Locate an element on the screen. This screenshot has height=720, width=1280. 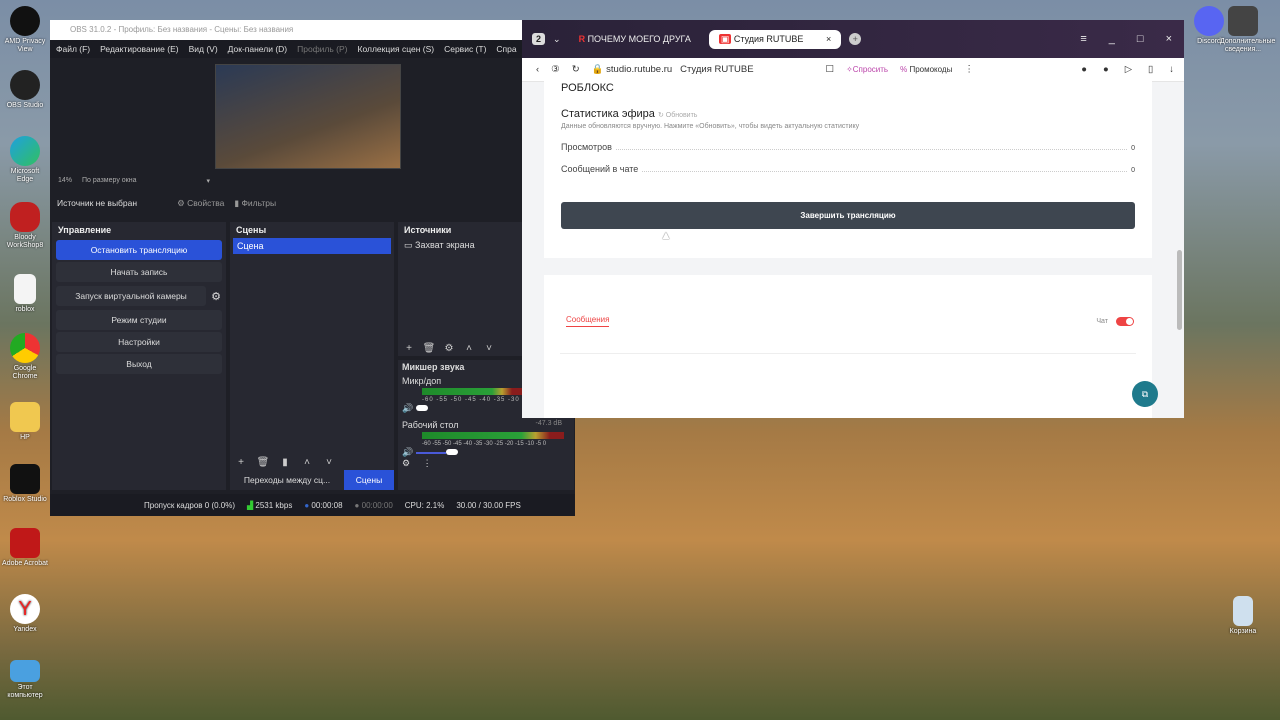
filters-label: Фильтры is located at coordinates (259, 202).